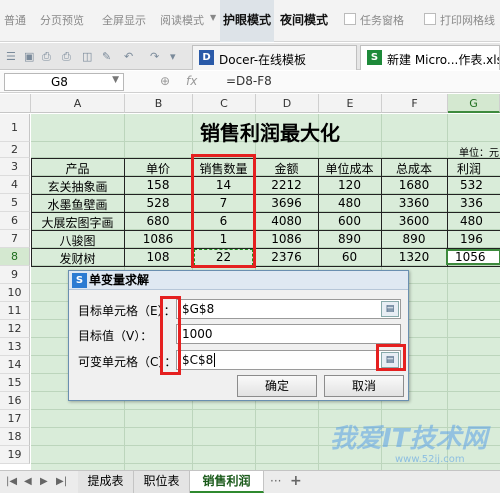 The width and height of the screenshot is (500, 493). What do you see at coordinates (159, 103) in the screenshot?
I see `column-header-b: B` at bounding box center [159, 103].